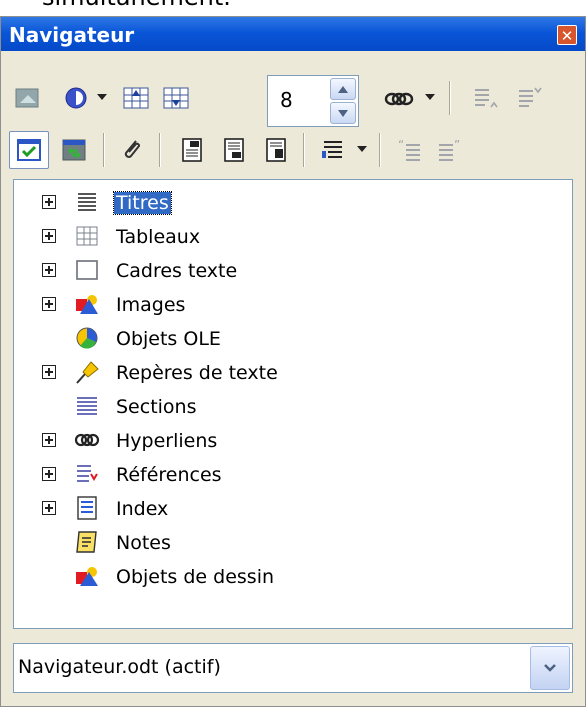 The image size is (586, 707). Describe the element at coordinates (87, 440) in the screenshot. I see `hyperlink-icon` at that location.